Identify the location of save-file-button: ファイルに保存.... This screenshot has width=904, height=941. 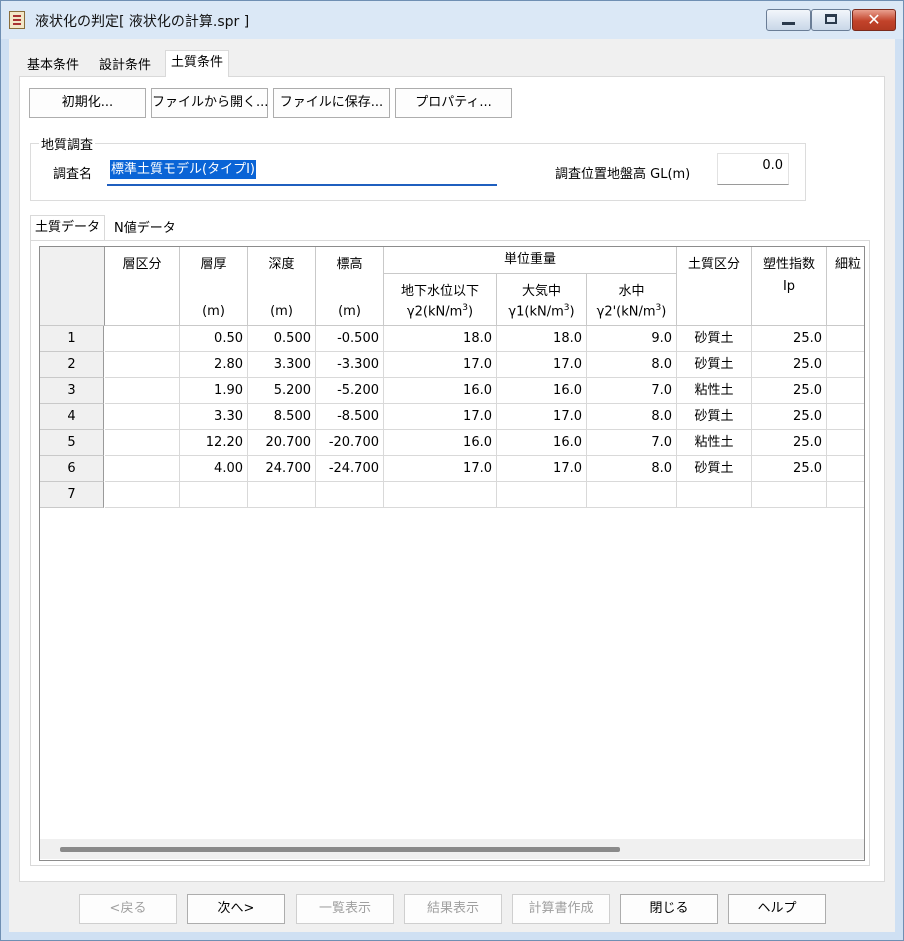
(331, 103).